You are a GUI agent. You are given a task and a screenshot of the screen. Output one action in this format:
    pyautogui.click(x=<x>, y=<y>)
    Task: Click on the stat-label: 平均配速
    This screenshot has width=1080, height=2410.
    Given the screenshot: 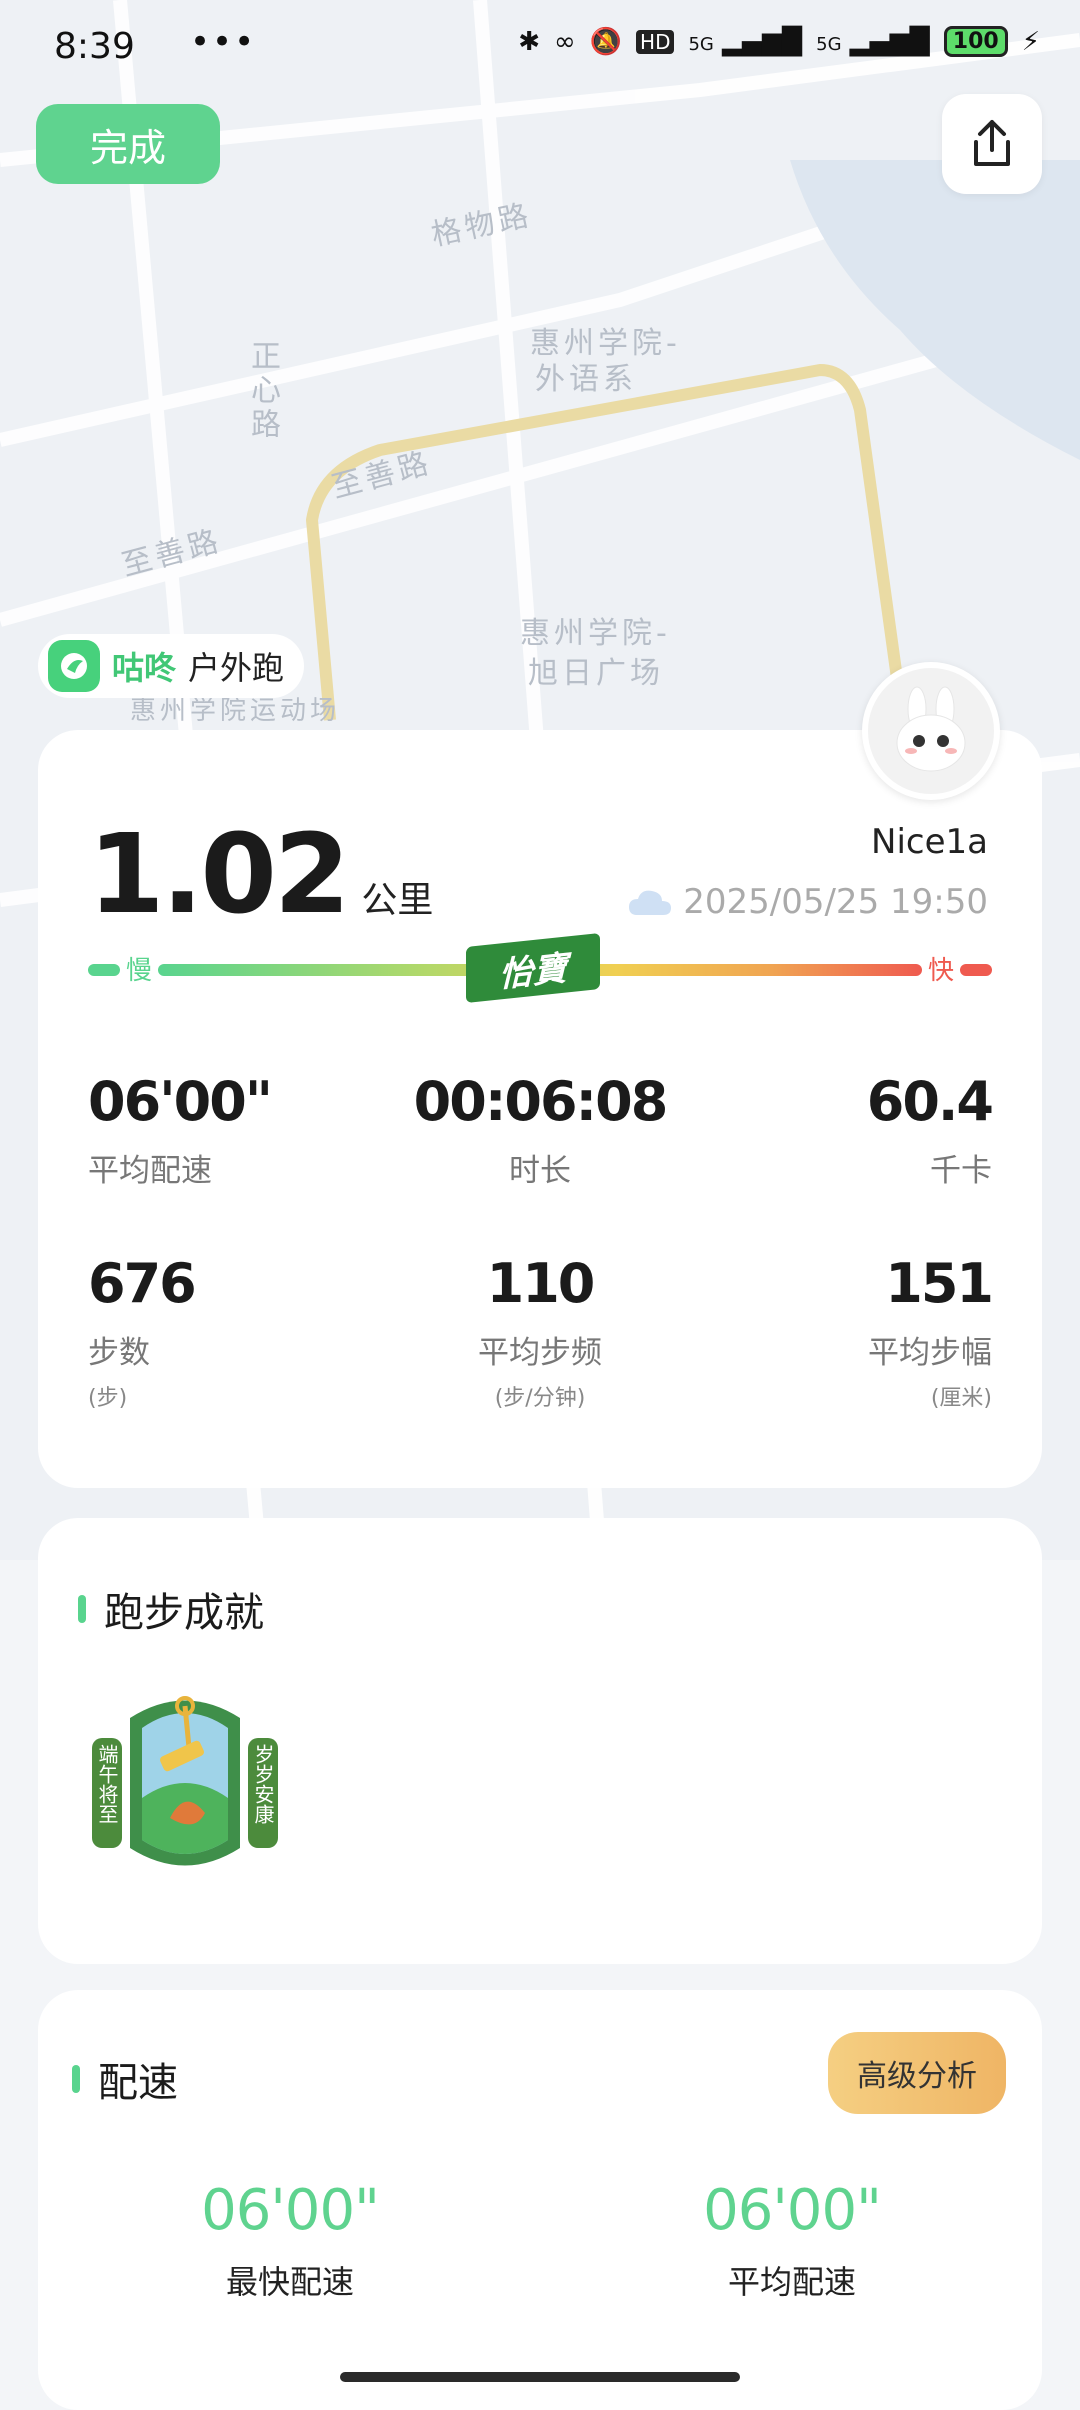 What is the action you would take?
    pyautogui.click(x=150, y=1171)
    